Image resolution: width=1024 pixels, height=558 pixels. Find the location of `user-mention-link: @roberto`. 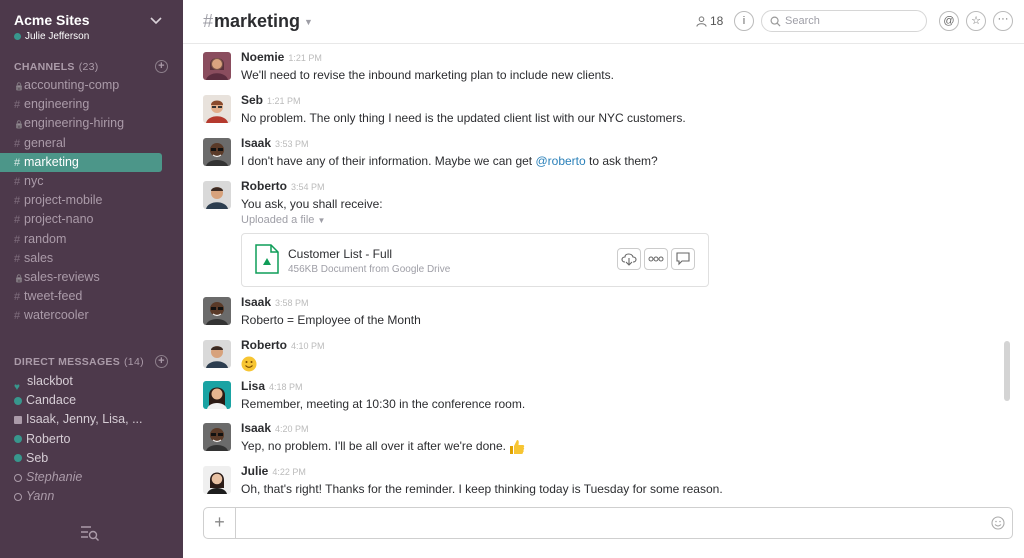

user-mention-link: @roberto is located at coordinates (560, 161).